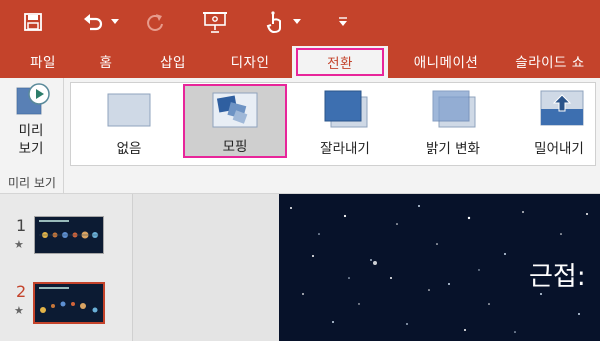 This screenshot has width=600, height=341. I want to click on transition-none: 없음, so click(129, 125).